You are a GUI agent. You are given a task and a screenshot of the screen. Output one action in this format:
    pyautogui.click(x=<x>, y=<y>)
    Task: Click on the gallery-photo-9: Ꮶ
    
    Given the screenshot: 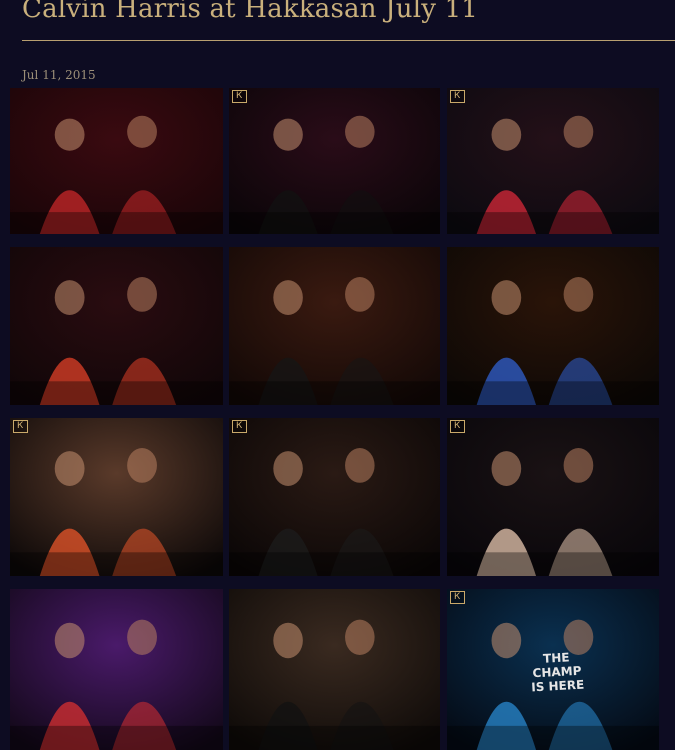 What is the action you would take?
    pyautogui.click(x=553, y=497)
    